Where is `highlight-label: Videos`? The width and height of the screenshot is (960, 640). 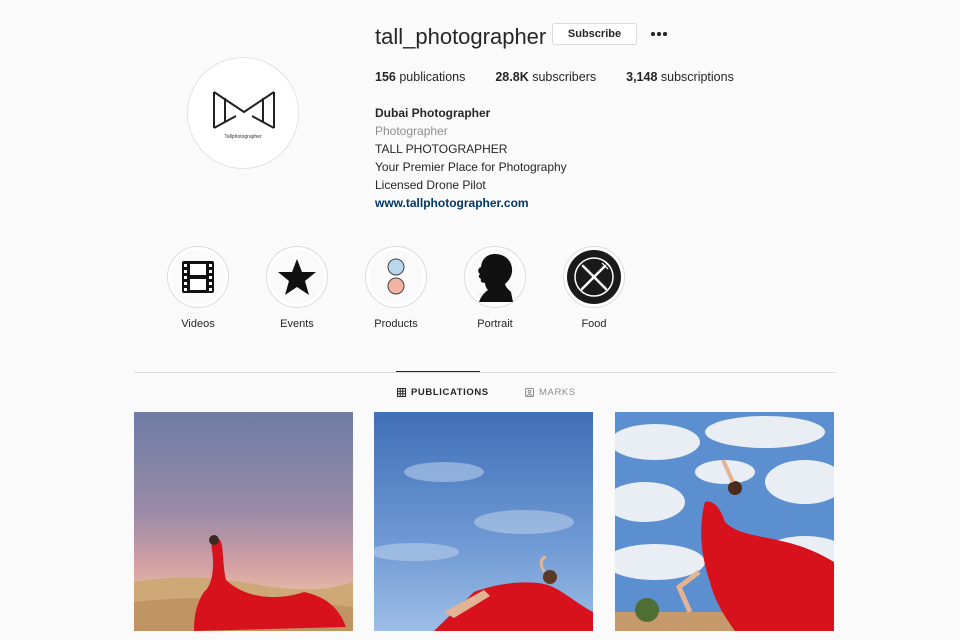 highlight-label: Videos is located at coordinates (198, 324).